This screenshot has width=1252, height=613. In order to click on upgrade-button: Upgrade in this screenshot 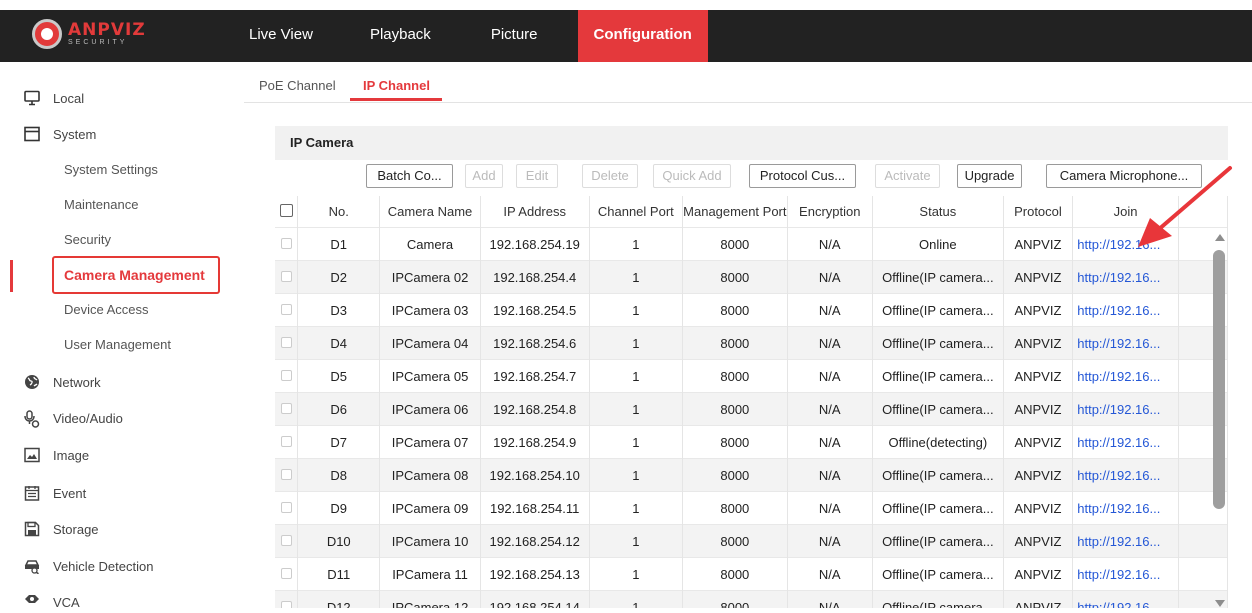, I will do `click(989, 176)`.